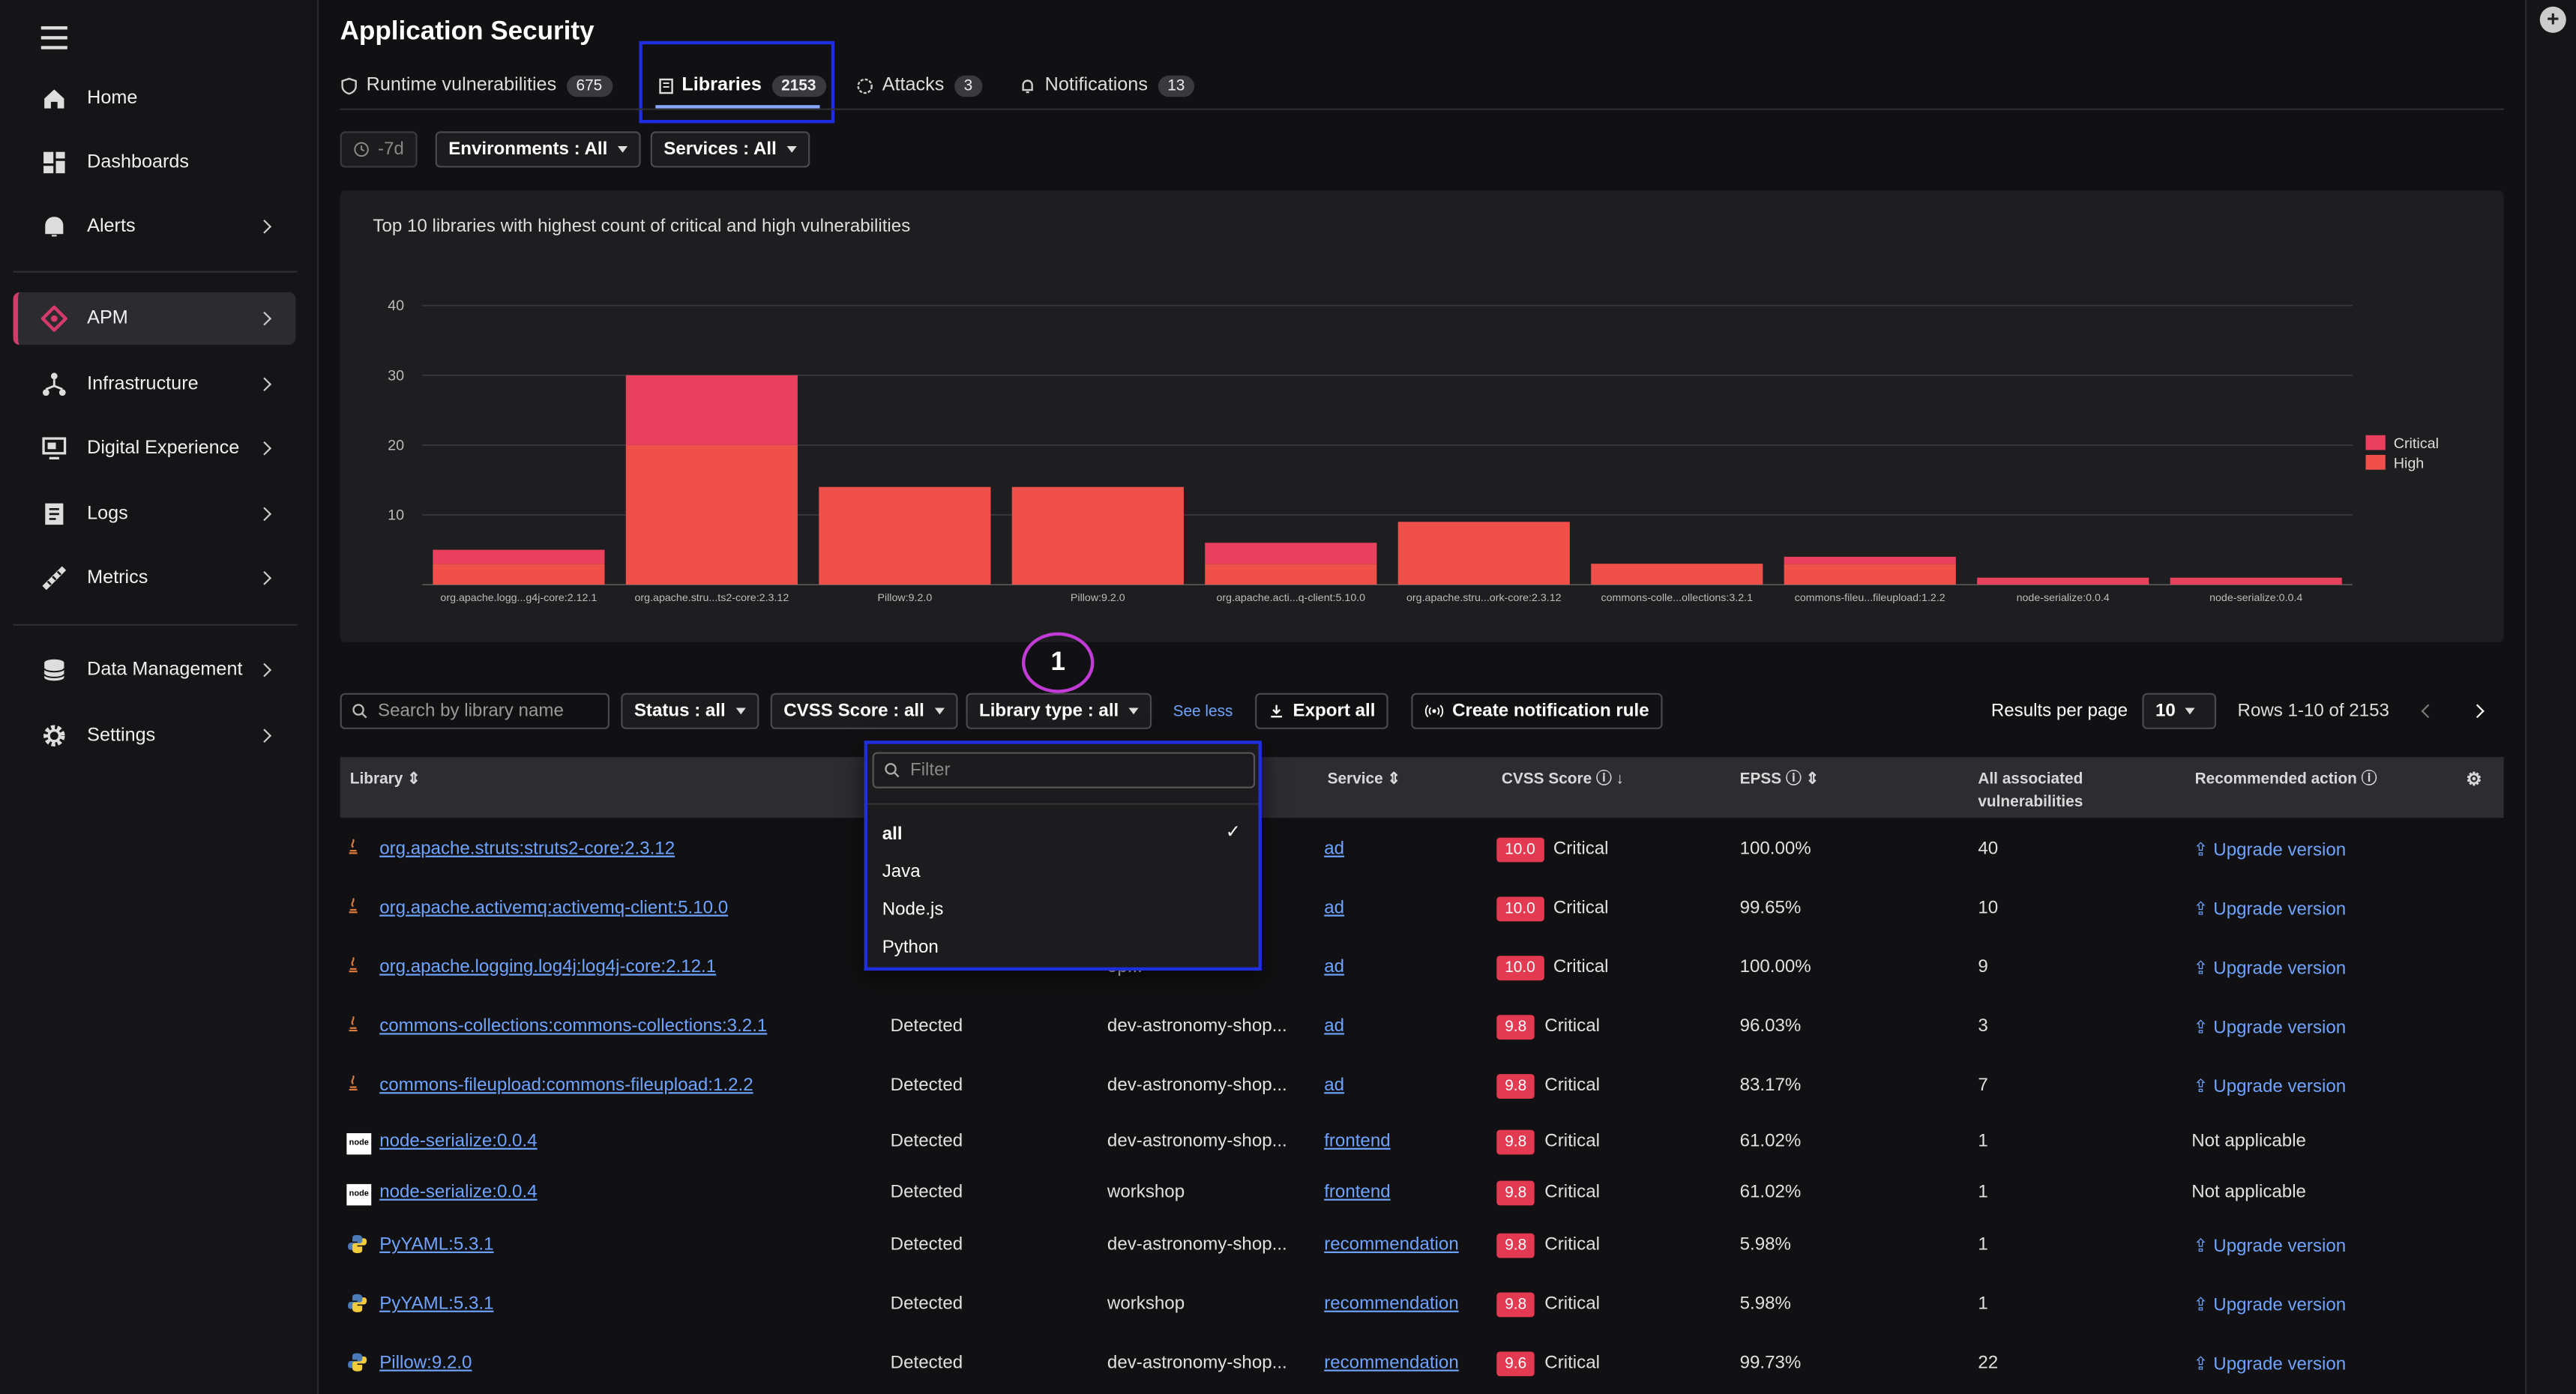  Describe the element at coordinates (2474, 780) in the screenshot. I see `table-settings-gear-icon: ⚙` at that location.